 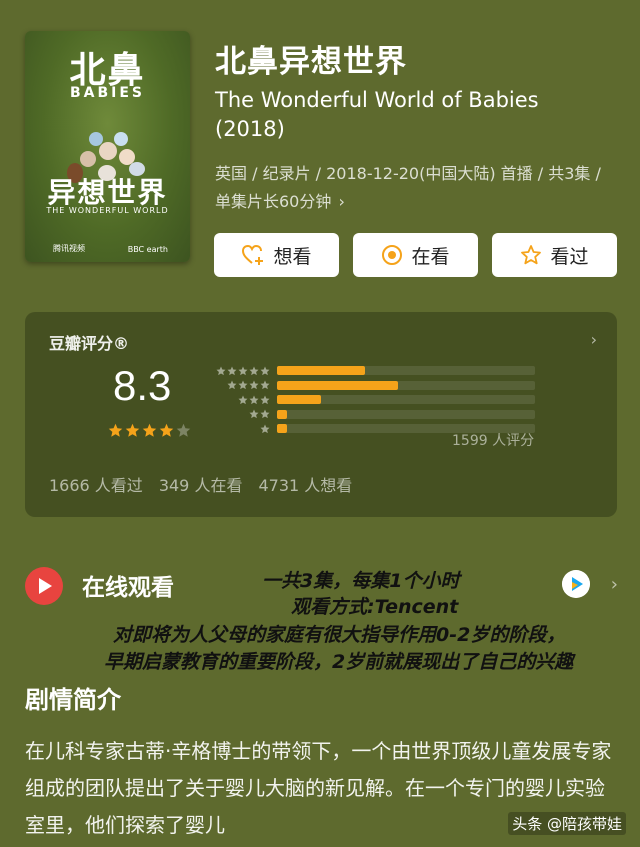 I want to click on action-buttons: 想看 在看 看过, so click(x=415, y=255).